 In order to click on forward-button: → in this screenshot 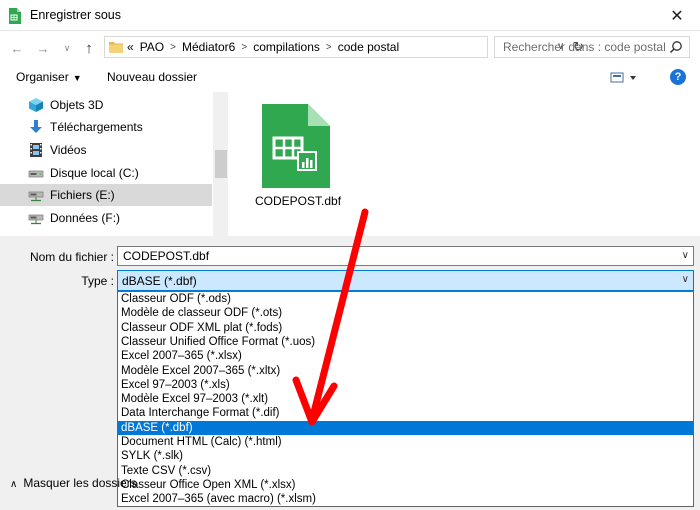, I will do `click(43, 48)`.